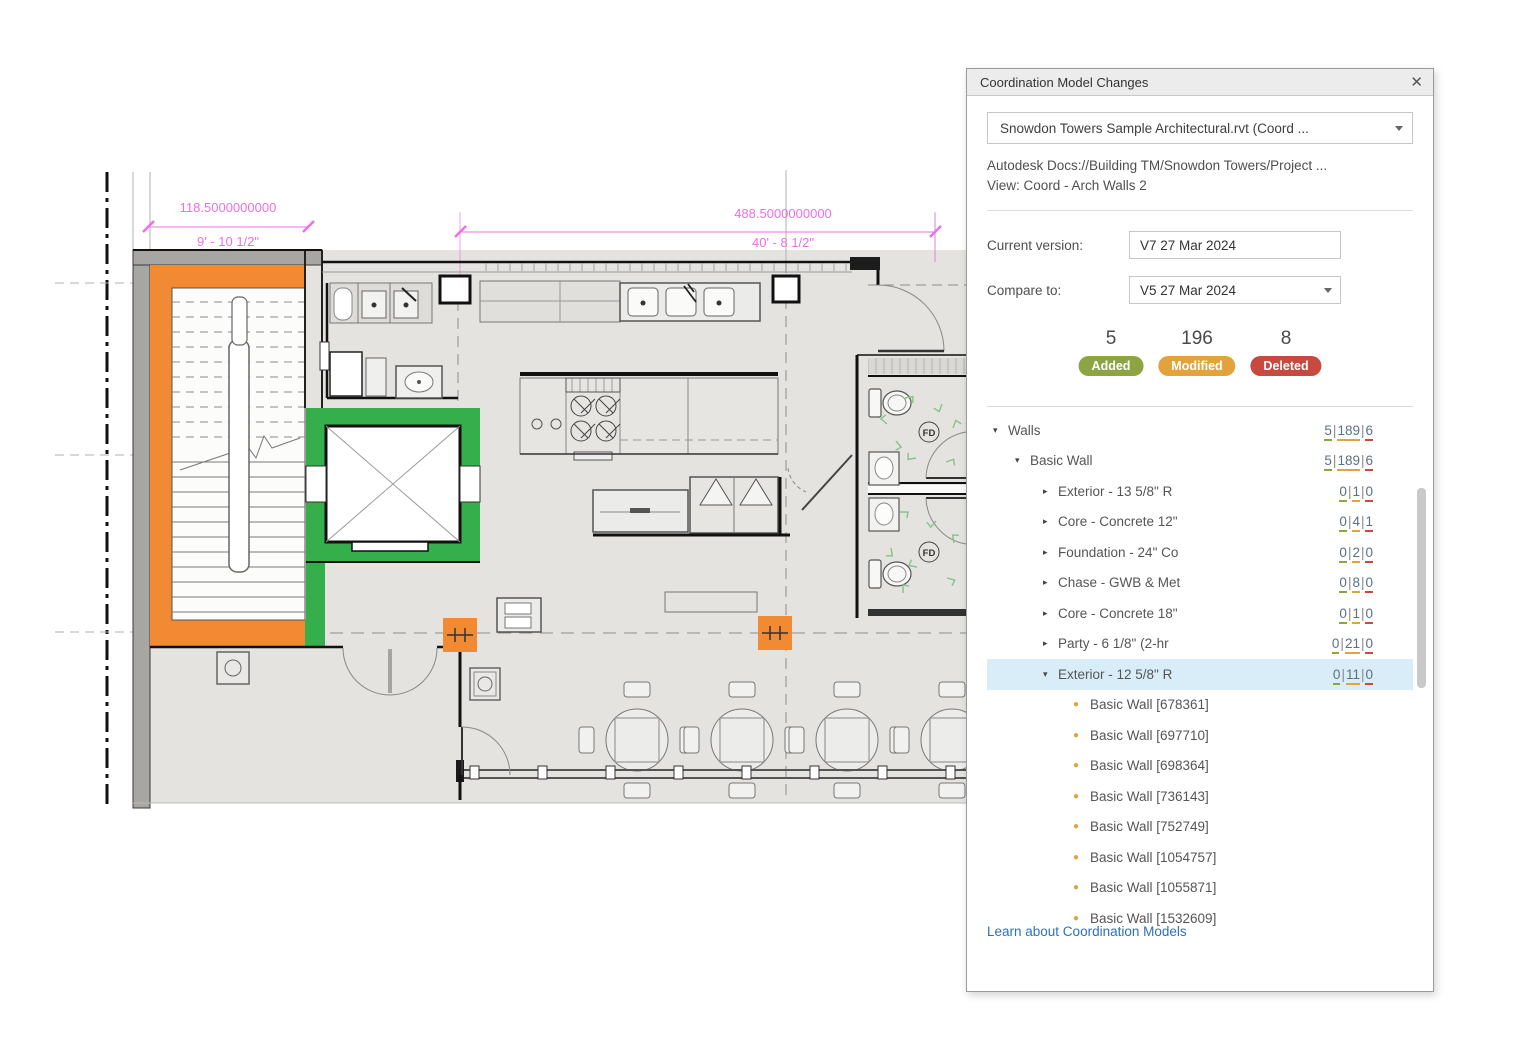 The width and height of the screenshot is (1536, 1054). What do you see at coordinates (1200, 461) in the screenshot?
I see `tree-item: ▾ Basic Wall 5|189|6` at bounding box center [1200, 461].